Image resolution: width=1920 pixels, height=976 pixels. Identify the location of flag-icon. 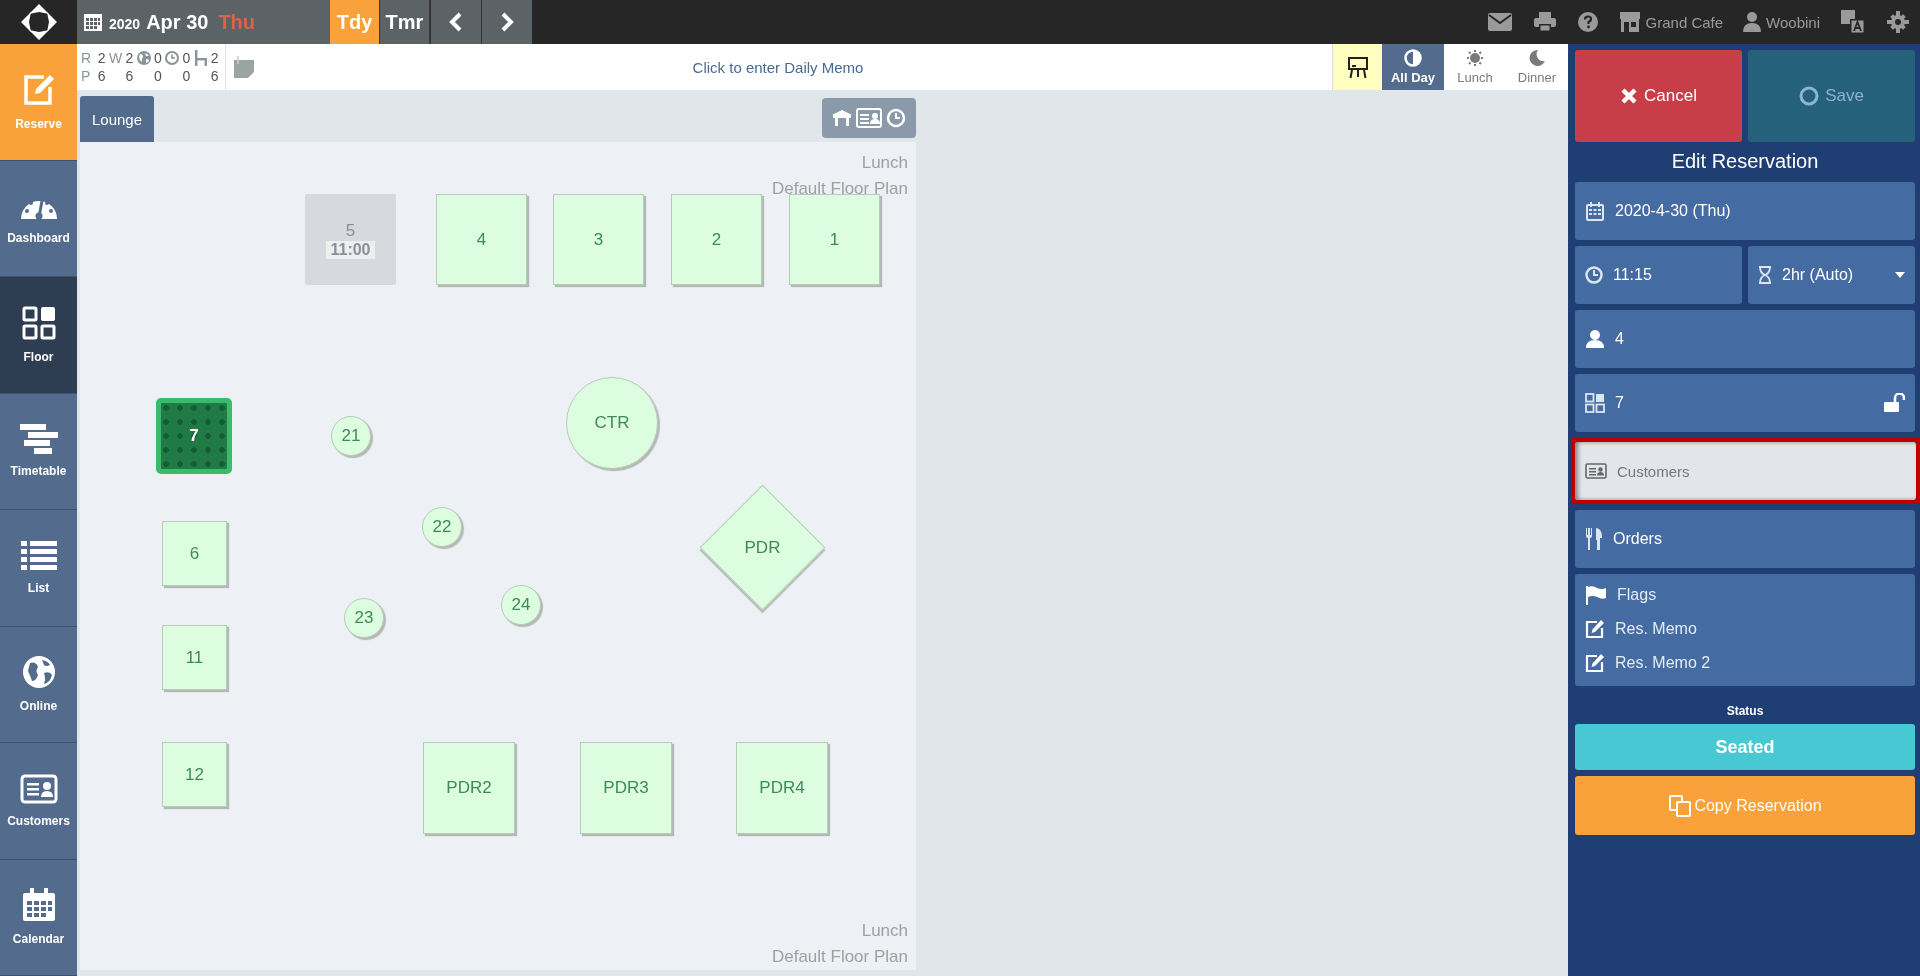
(1596, 595).